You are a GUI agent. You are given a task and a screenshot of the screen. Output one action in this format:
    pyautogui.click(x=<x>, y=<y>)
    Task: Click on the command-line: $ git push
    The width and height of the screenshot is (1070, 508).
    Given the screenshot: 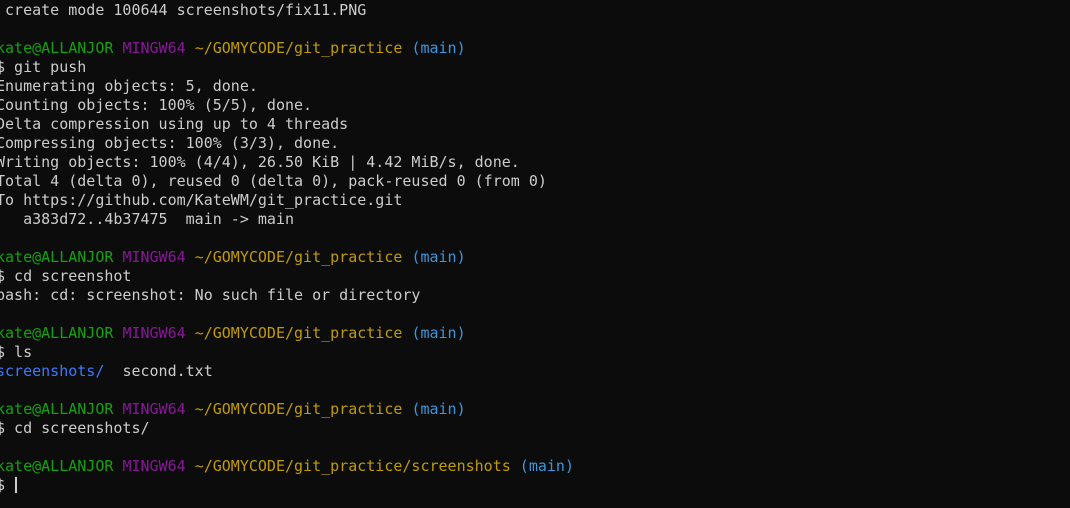 What is the action you would take?
    pyautogui.click(x=43, y=67)
    